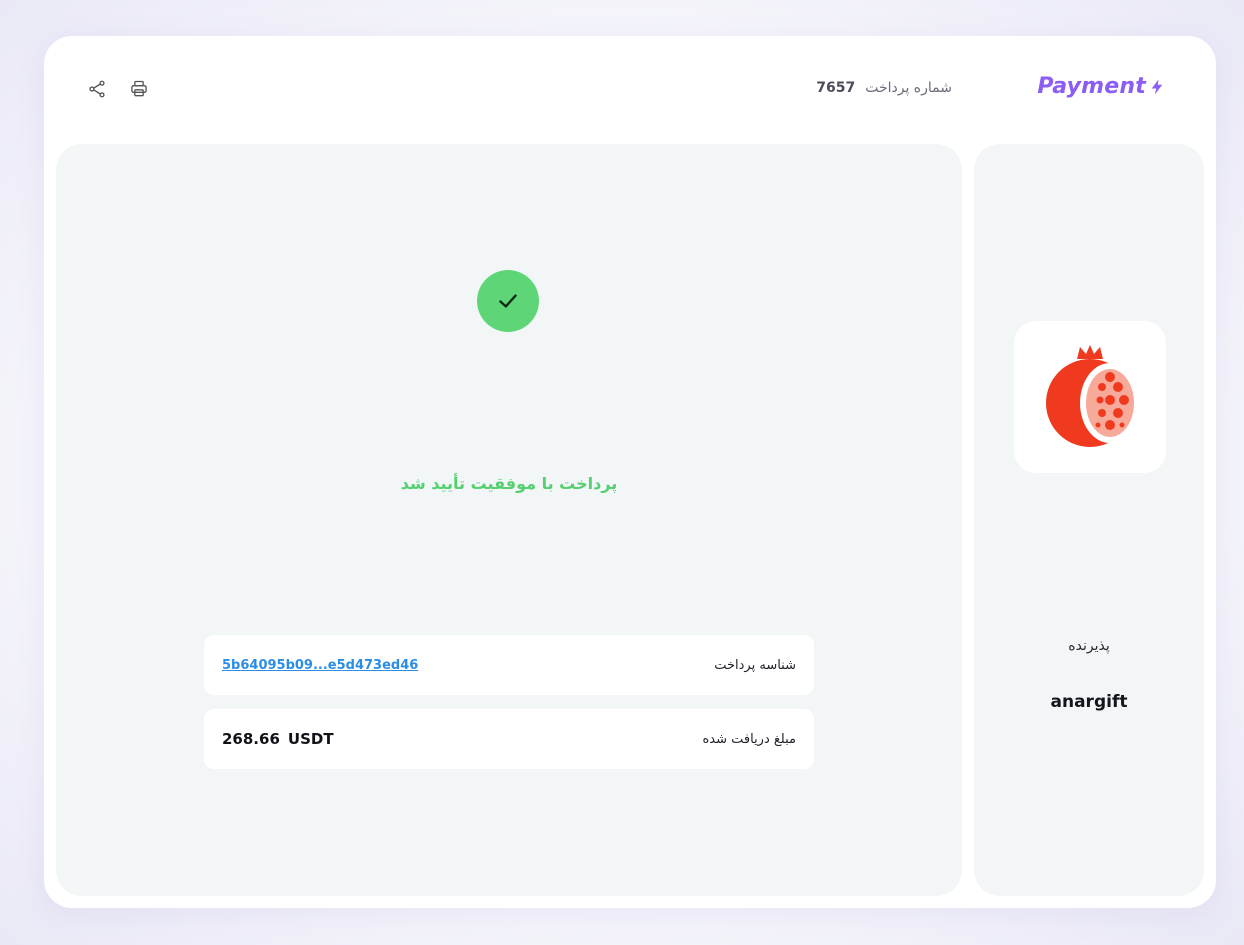 This screenshot has height=945, width=1244. I want to click on receiver-name: anargift, so click(1089, 702).